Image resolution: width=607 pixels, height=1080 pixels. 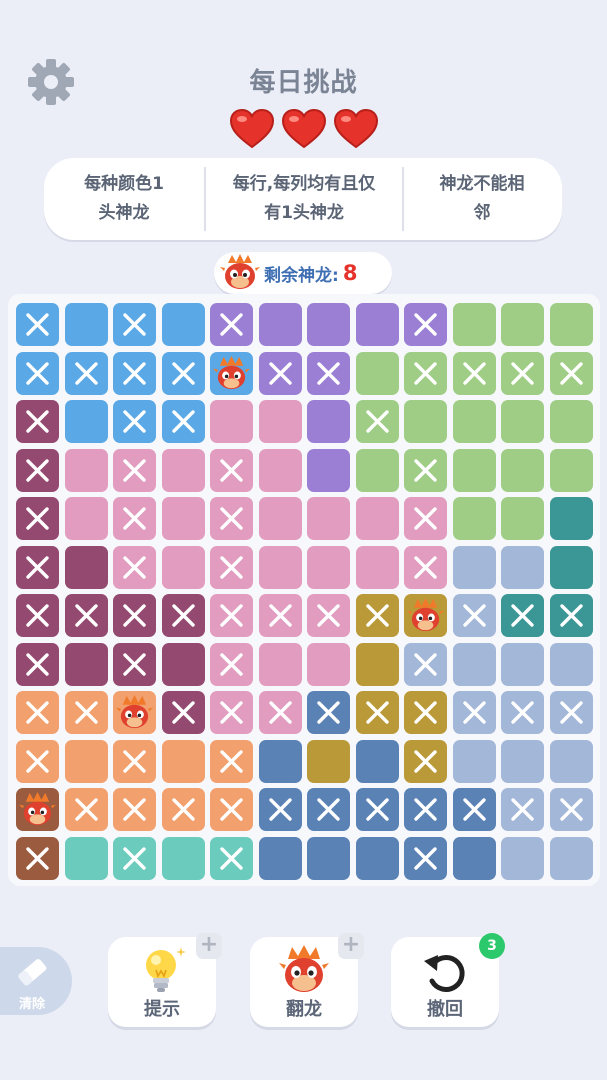 I want to click on hint-button: 提示 +, so click(x=165, y=980).